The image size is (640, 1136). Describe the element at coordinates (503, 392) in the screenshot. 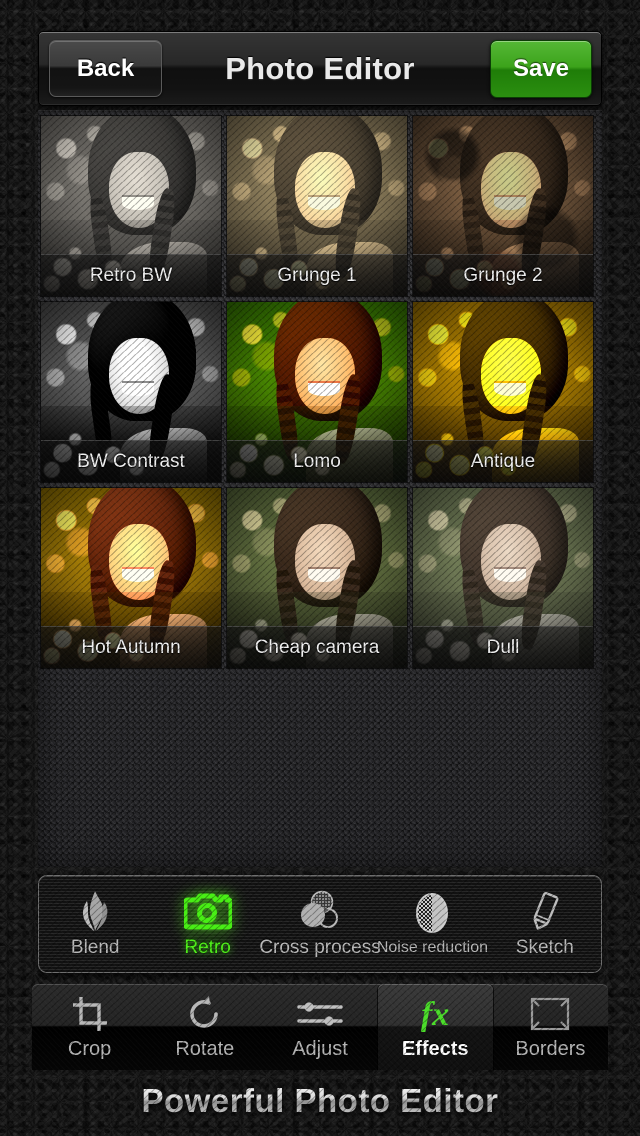

I see `filter-thumbnail: Antique` at that location.